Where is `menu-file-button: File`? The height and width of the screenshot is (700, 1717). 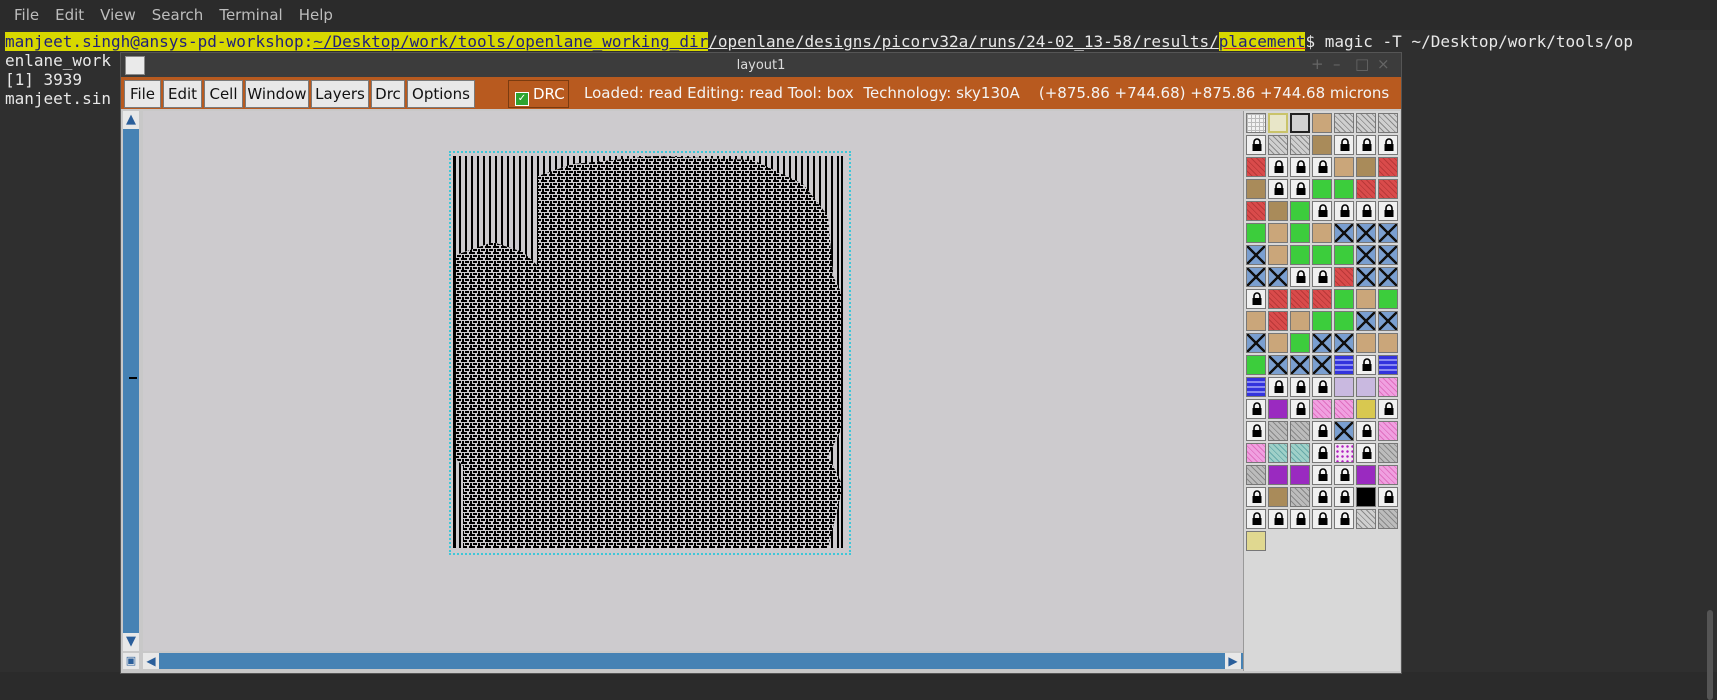
menu-file-button: File is located at coordinates (142, 94).